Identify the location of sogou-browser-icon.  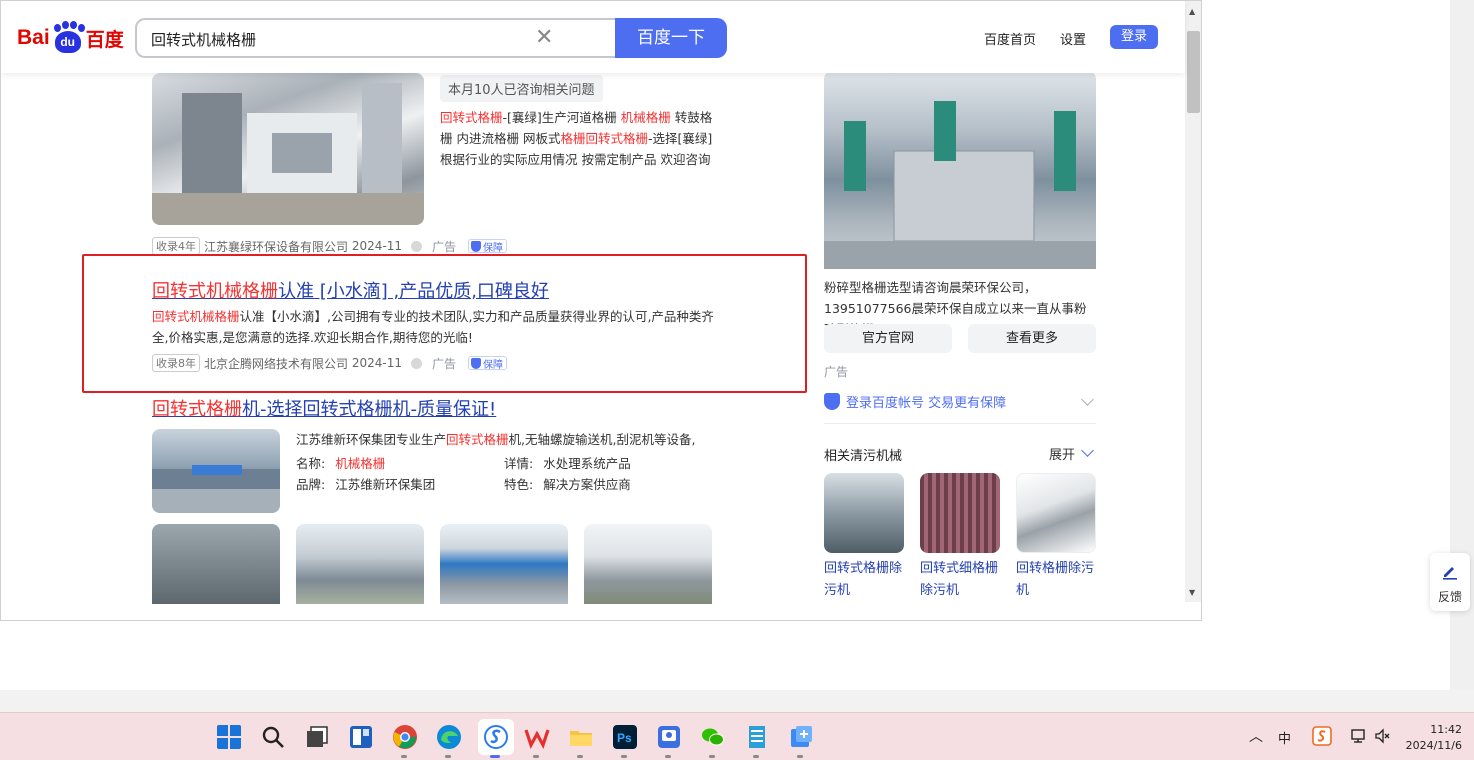
(496, 737).